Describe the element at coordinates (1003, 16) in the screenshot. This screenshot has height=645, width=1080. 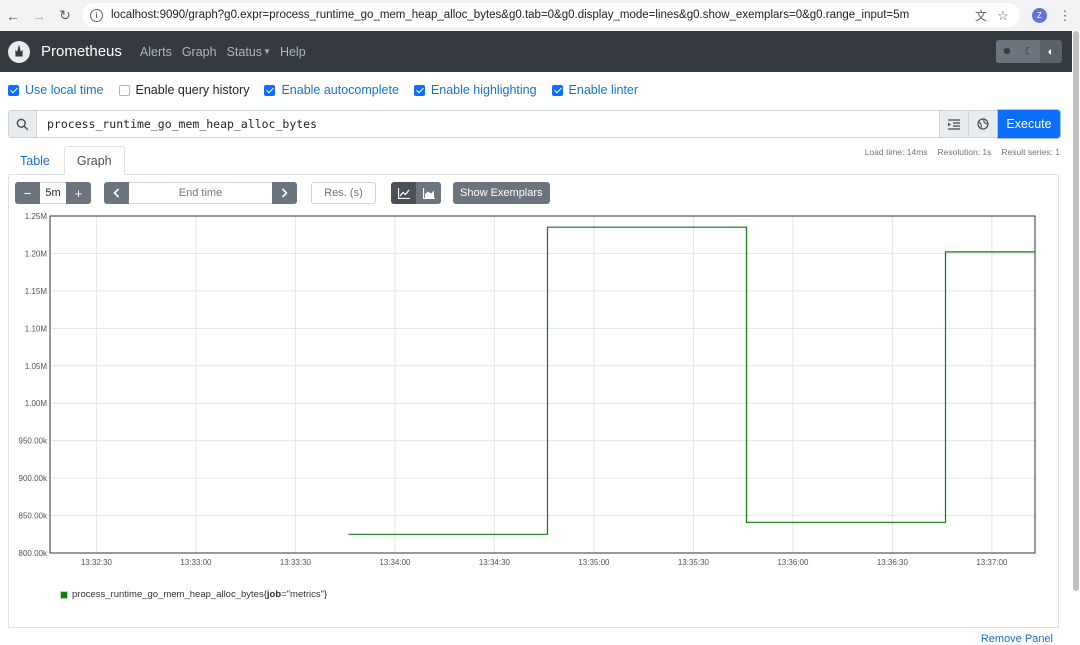
I see `bookmark-star-icon: ☆` at that location.